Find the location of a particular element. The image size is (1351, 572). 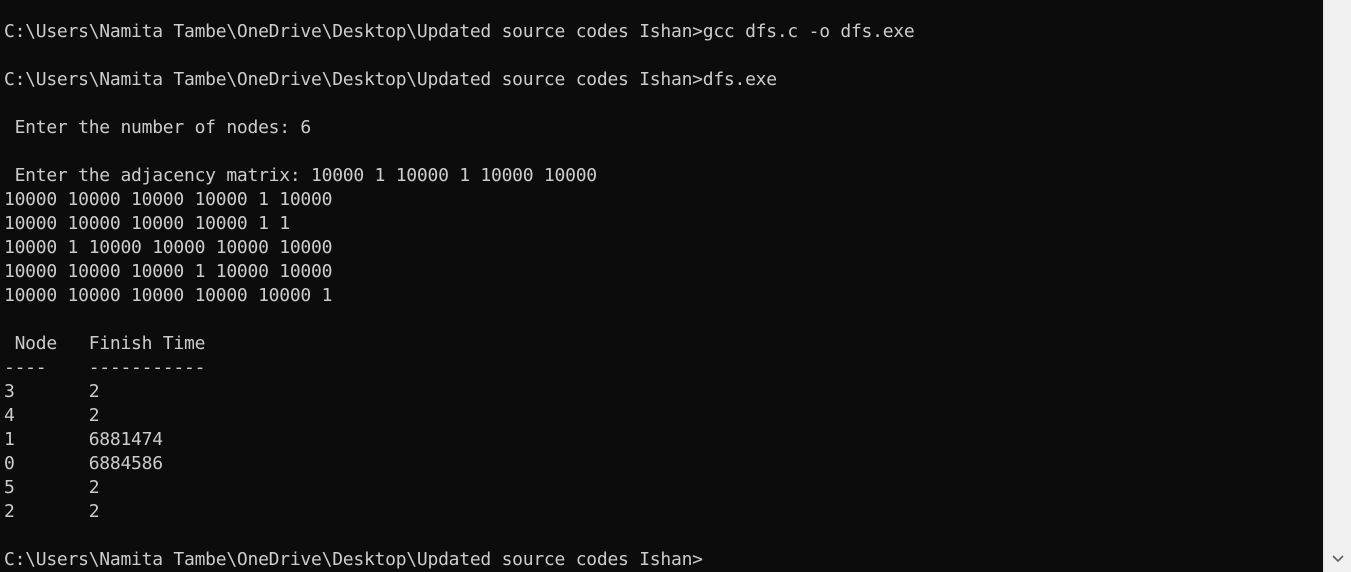

table-row: 1 6881474 is located at coordinates (83, 439).